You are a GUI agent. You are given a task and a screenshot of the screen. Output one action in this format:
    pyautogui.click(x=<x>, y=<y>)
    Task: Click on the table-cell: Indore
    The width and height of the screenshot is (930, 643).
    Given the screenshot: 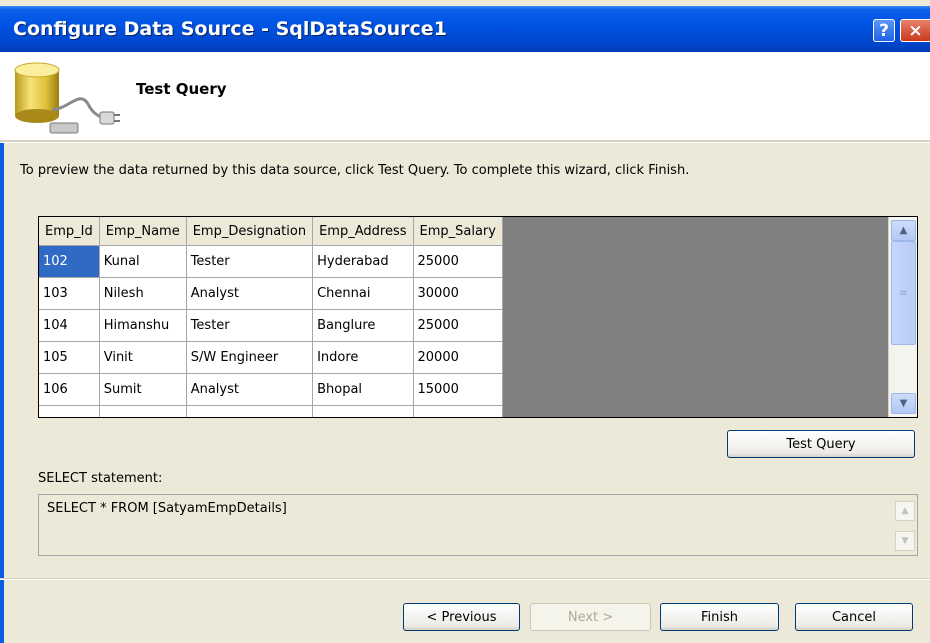 What is the action you would take?
    pyautogui.click(x=363, y=357)
    